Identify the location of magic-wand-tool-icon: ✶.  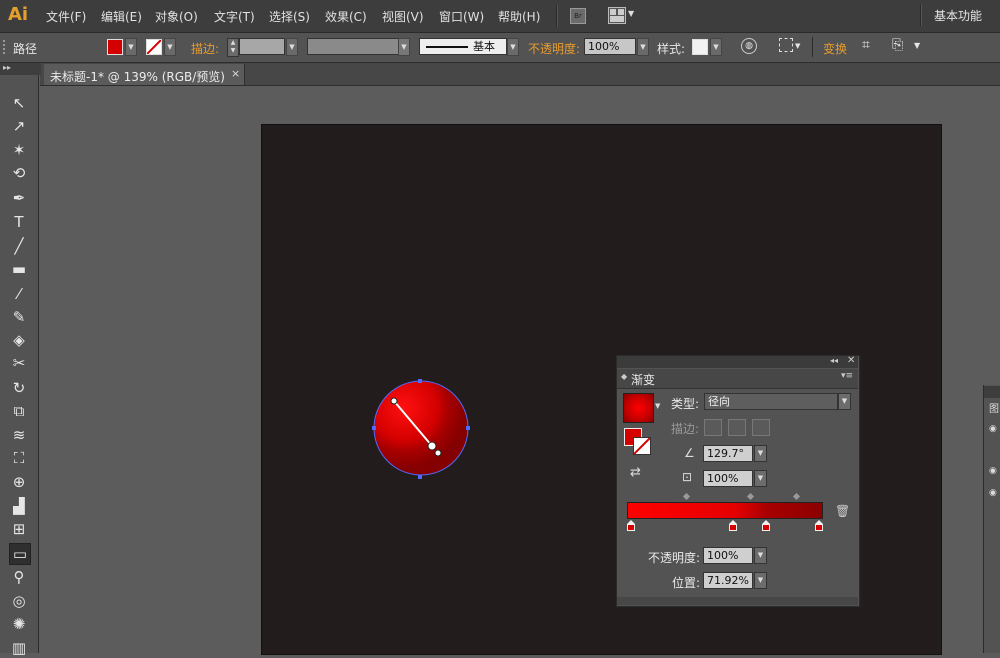
(19, 150).